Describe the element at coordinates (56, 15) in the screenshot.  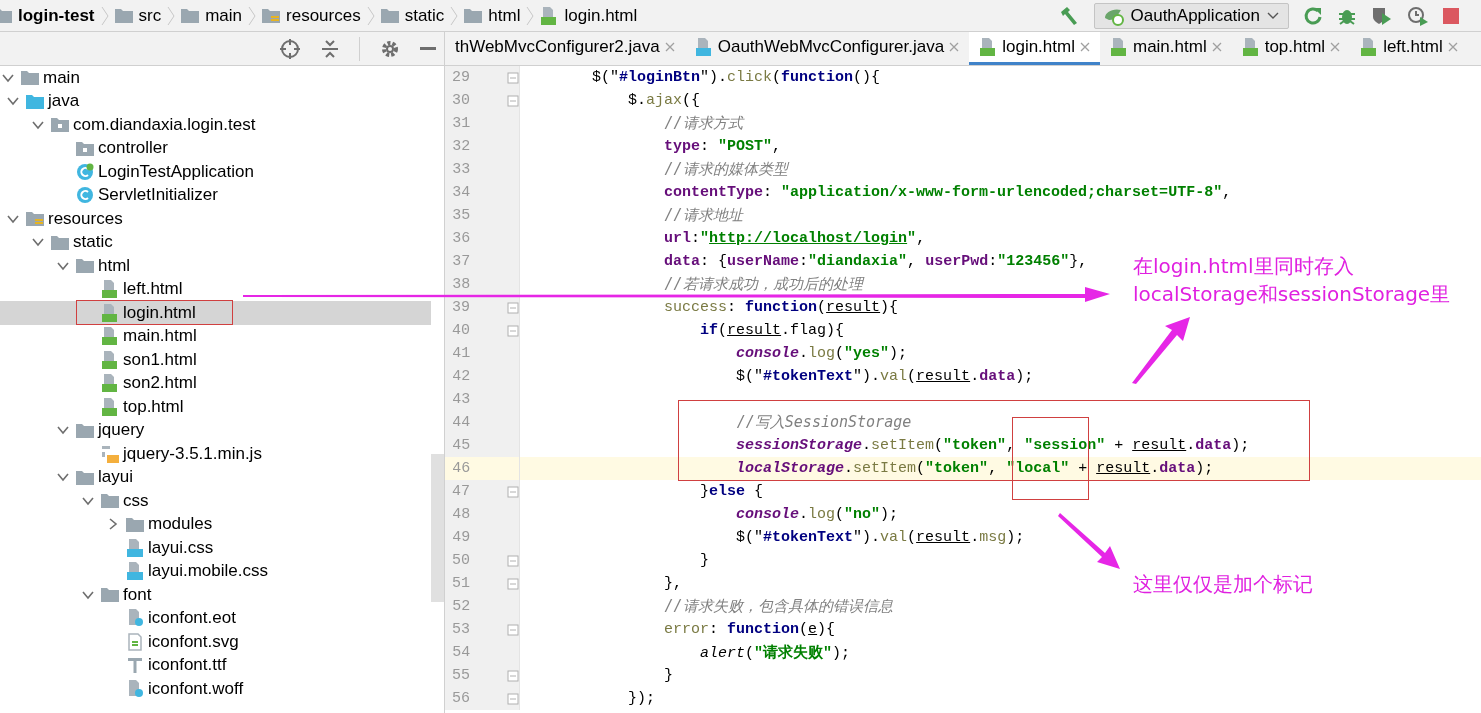
I see `breadcrumb-item: login-test` at that location.